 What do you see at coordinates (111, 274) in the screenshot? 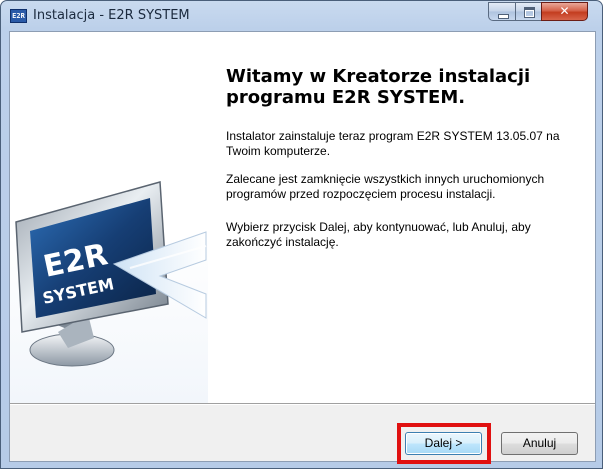
I see `monitor-logo-icon: E2R SYSTEM` at bounding box center [111, 274].